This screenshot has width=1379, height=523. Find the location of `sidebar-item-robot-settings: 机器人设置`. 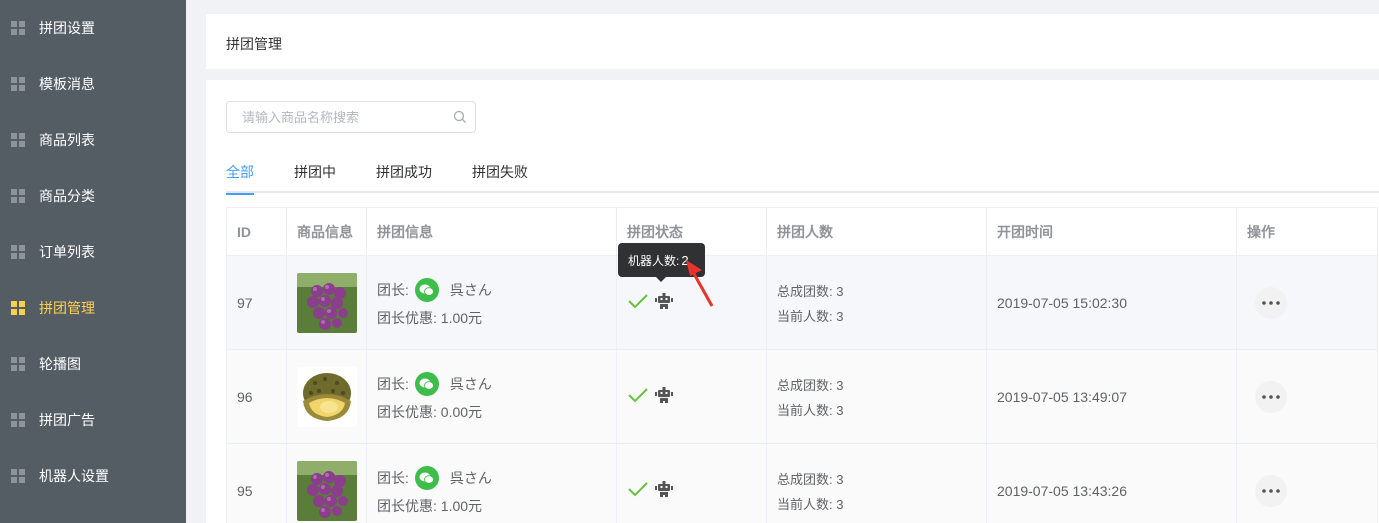

sidebar-item-robot-settings: 机器人设置 is located at coordinates (93, 476).